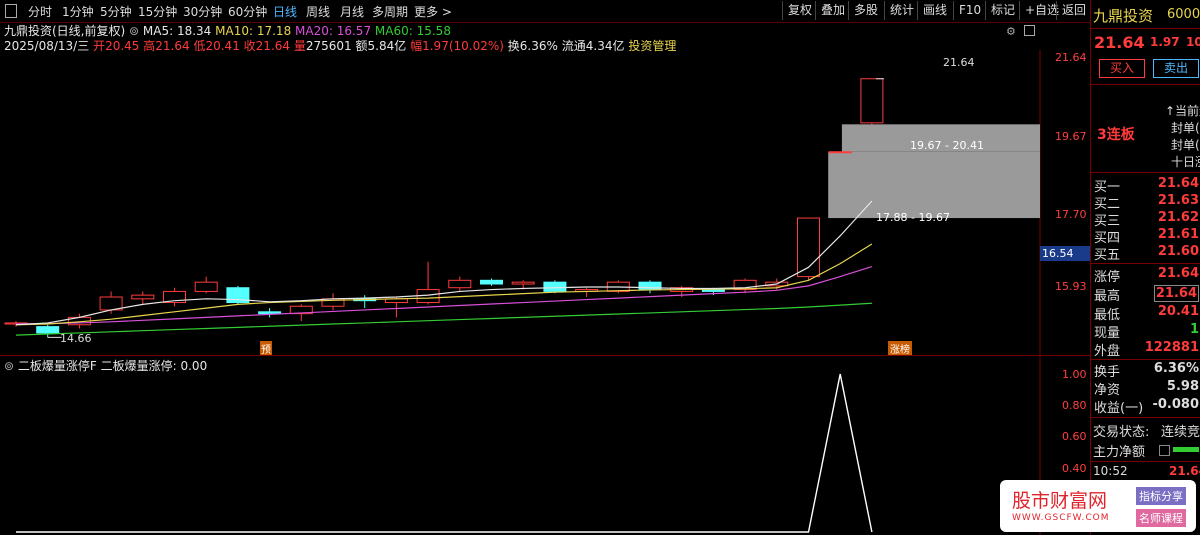  Describe the element at coordinates (934, 10) in the screenshot. I see `draw-button: 画线` at that location.